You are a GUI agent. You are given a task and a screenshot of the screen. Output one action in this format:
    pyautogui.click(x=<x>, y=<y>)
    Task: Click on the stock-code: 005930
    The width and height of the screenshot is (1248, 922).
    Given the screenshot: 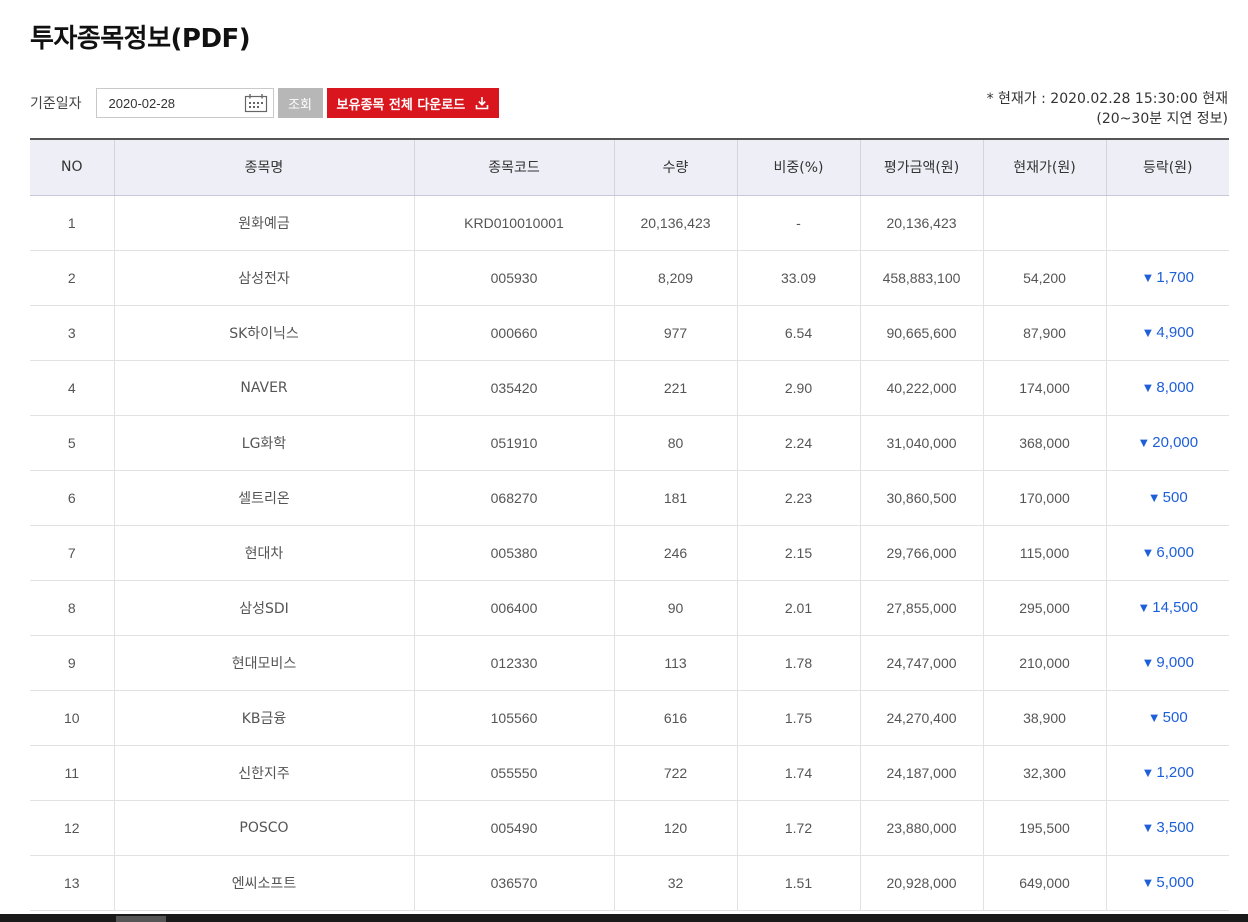 What is the action you would take?
    pyautogui.click(x=513, y=278)
    